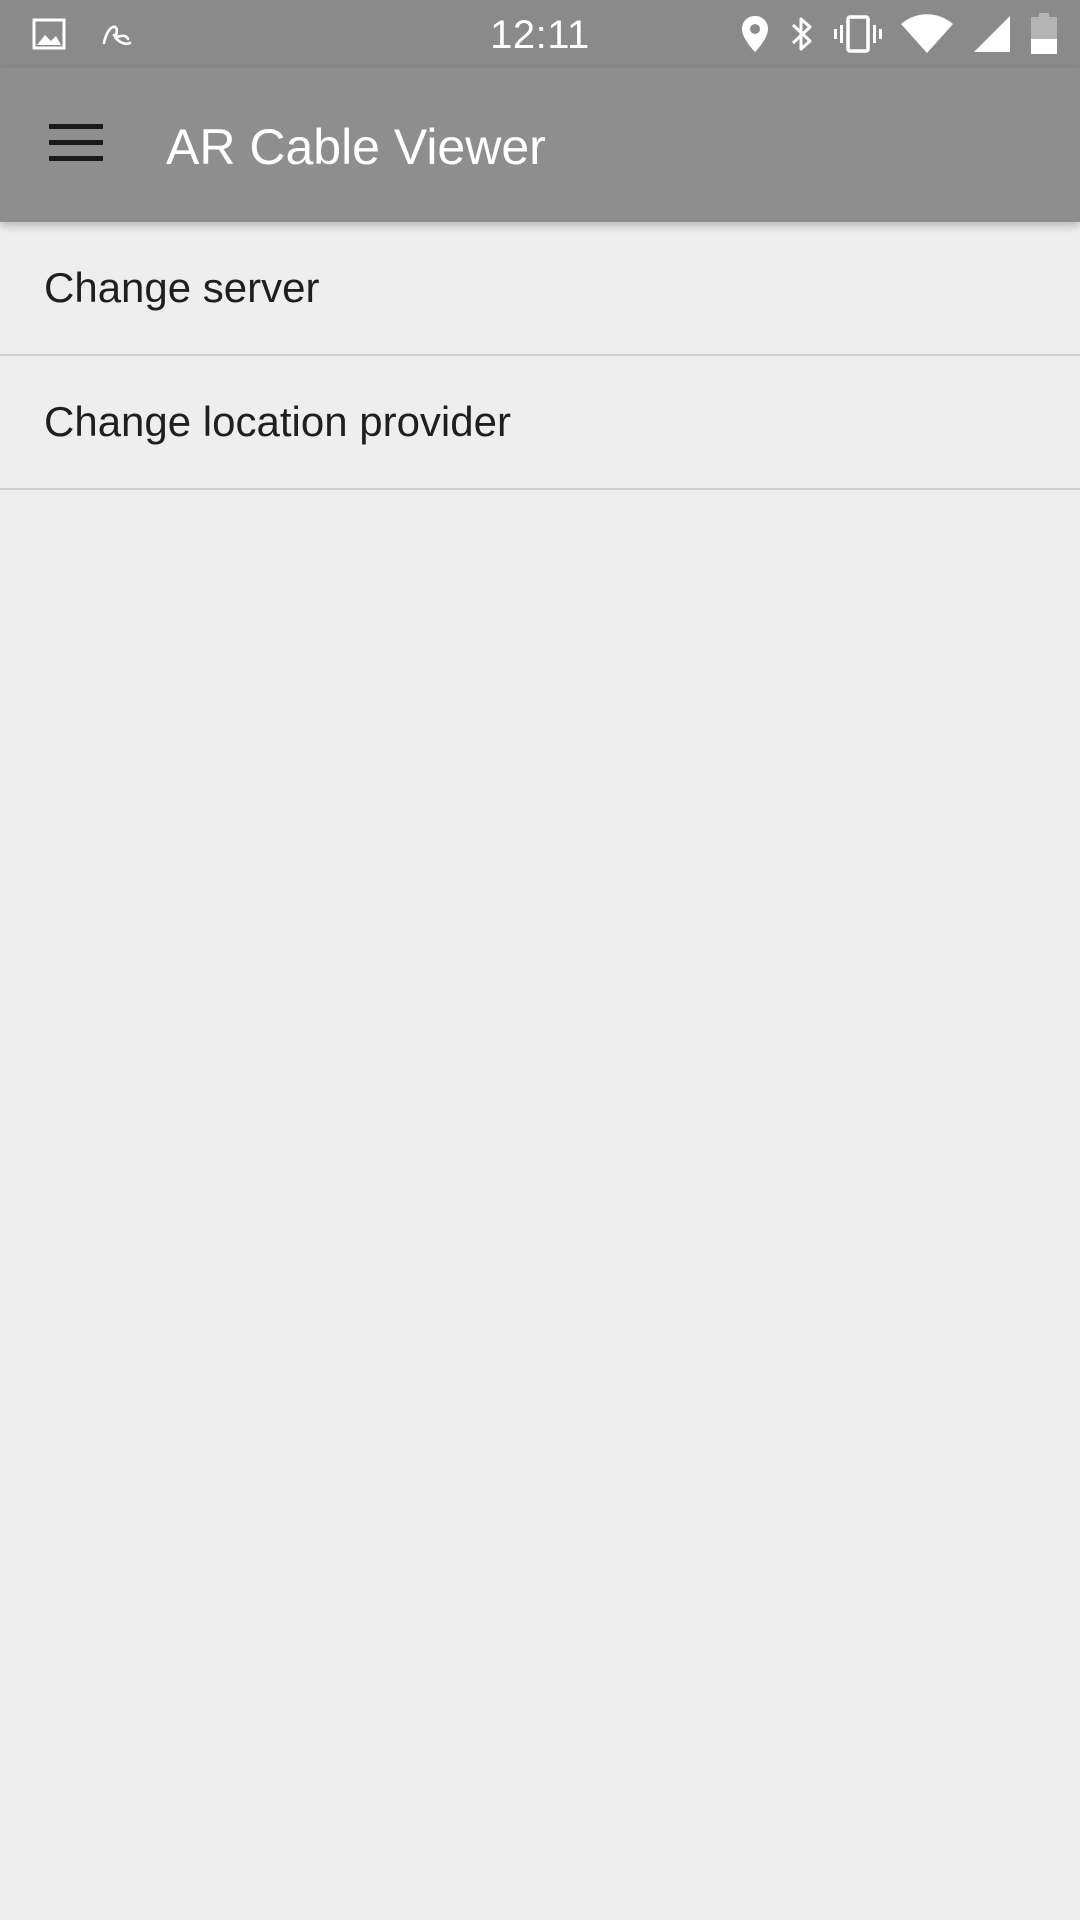  Describe the element at coordinates (540, 289) in the screenshot. I see `change-server-item: Change server` at that location.